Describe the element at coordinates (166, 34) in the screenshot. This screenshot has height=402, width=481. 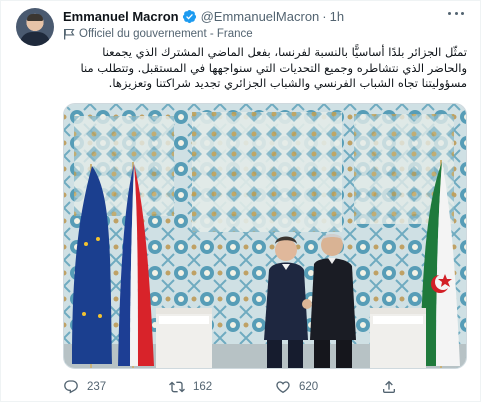
I see `account-label-text: Officiel du gouvernement - France` at that location.